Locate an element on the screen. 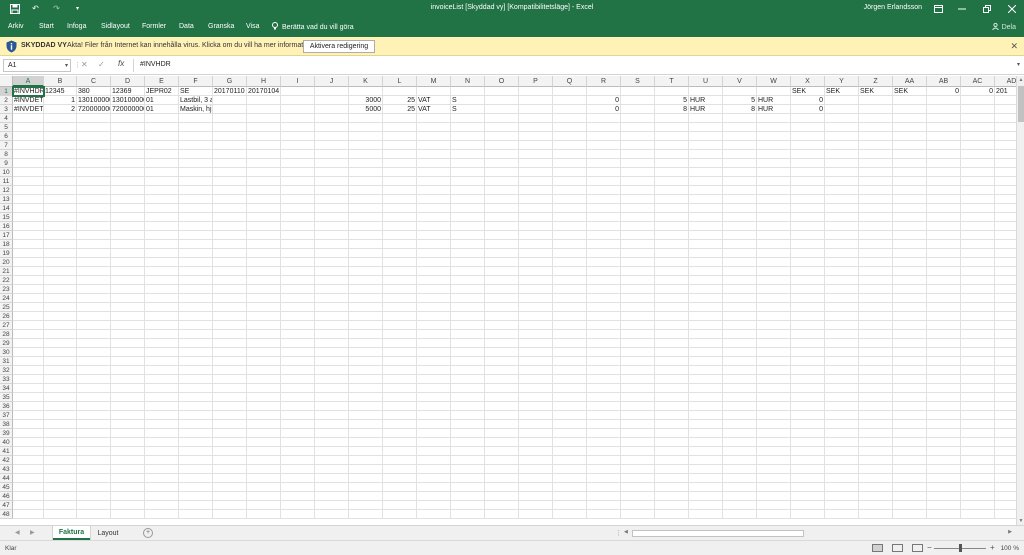 The image size is (1024, 555). cell-C24 is located at coordinates (94, 298).